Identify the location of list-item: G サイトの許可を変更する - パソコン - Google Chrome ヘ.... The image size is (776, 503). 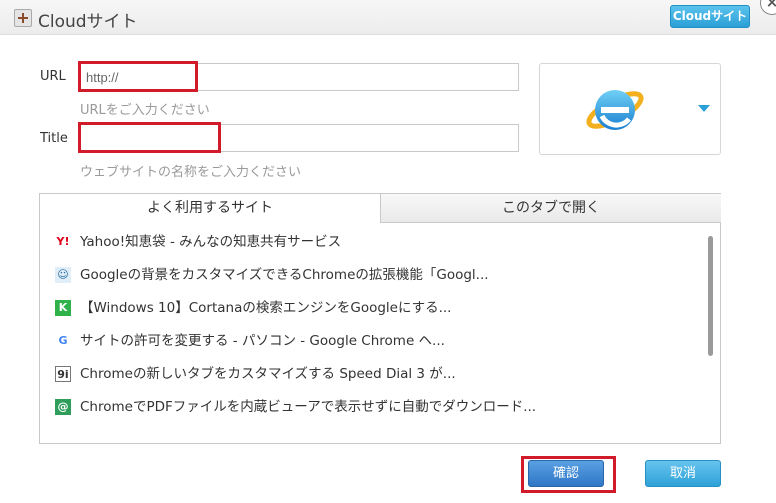
(373, 349).